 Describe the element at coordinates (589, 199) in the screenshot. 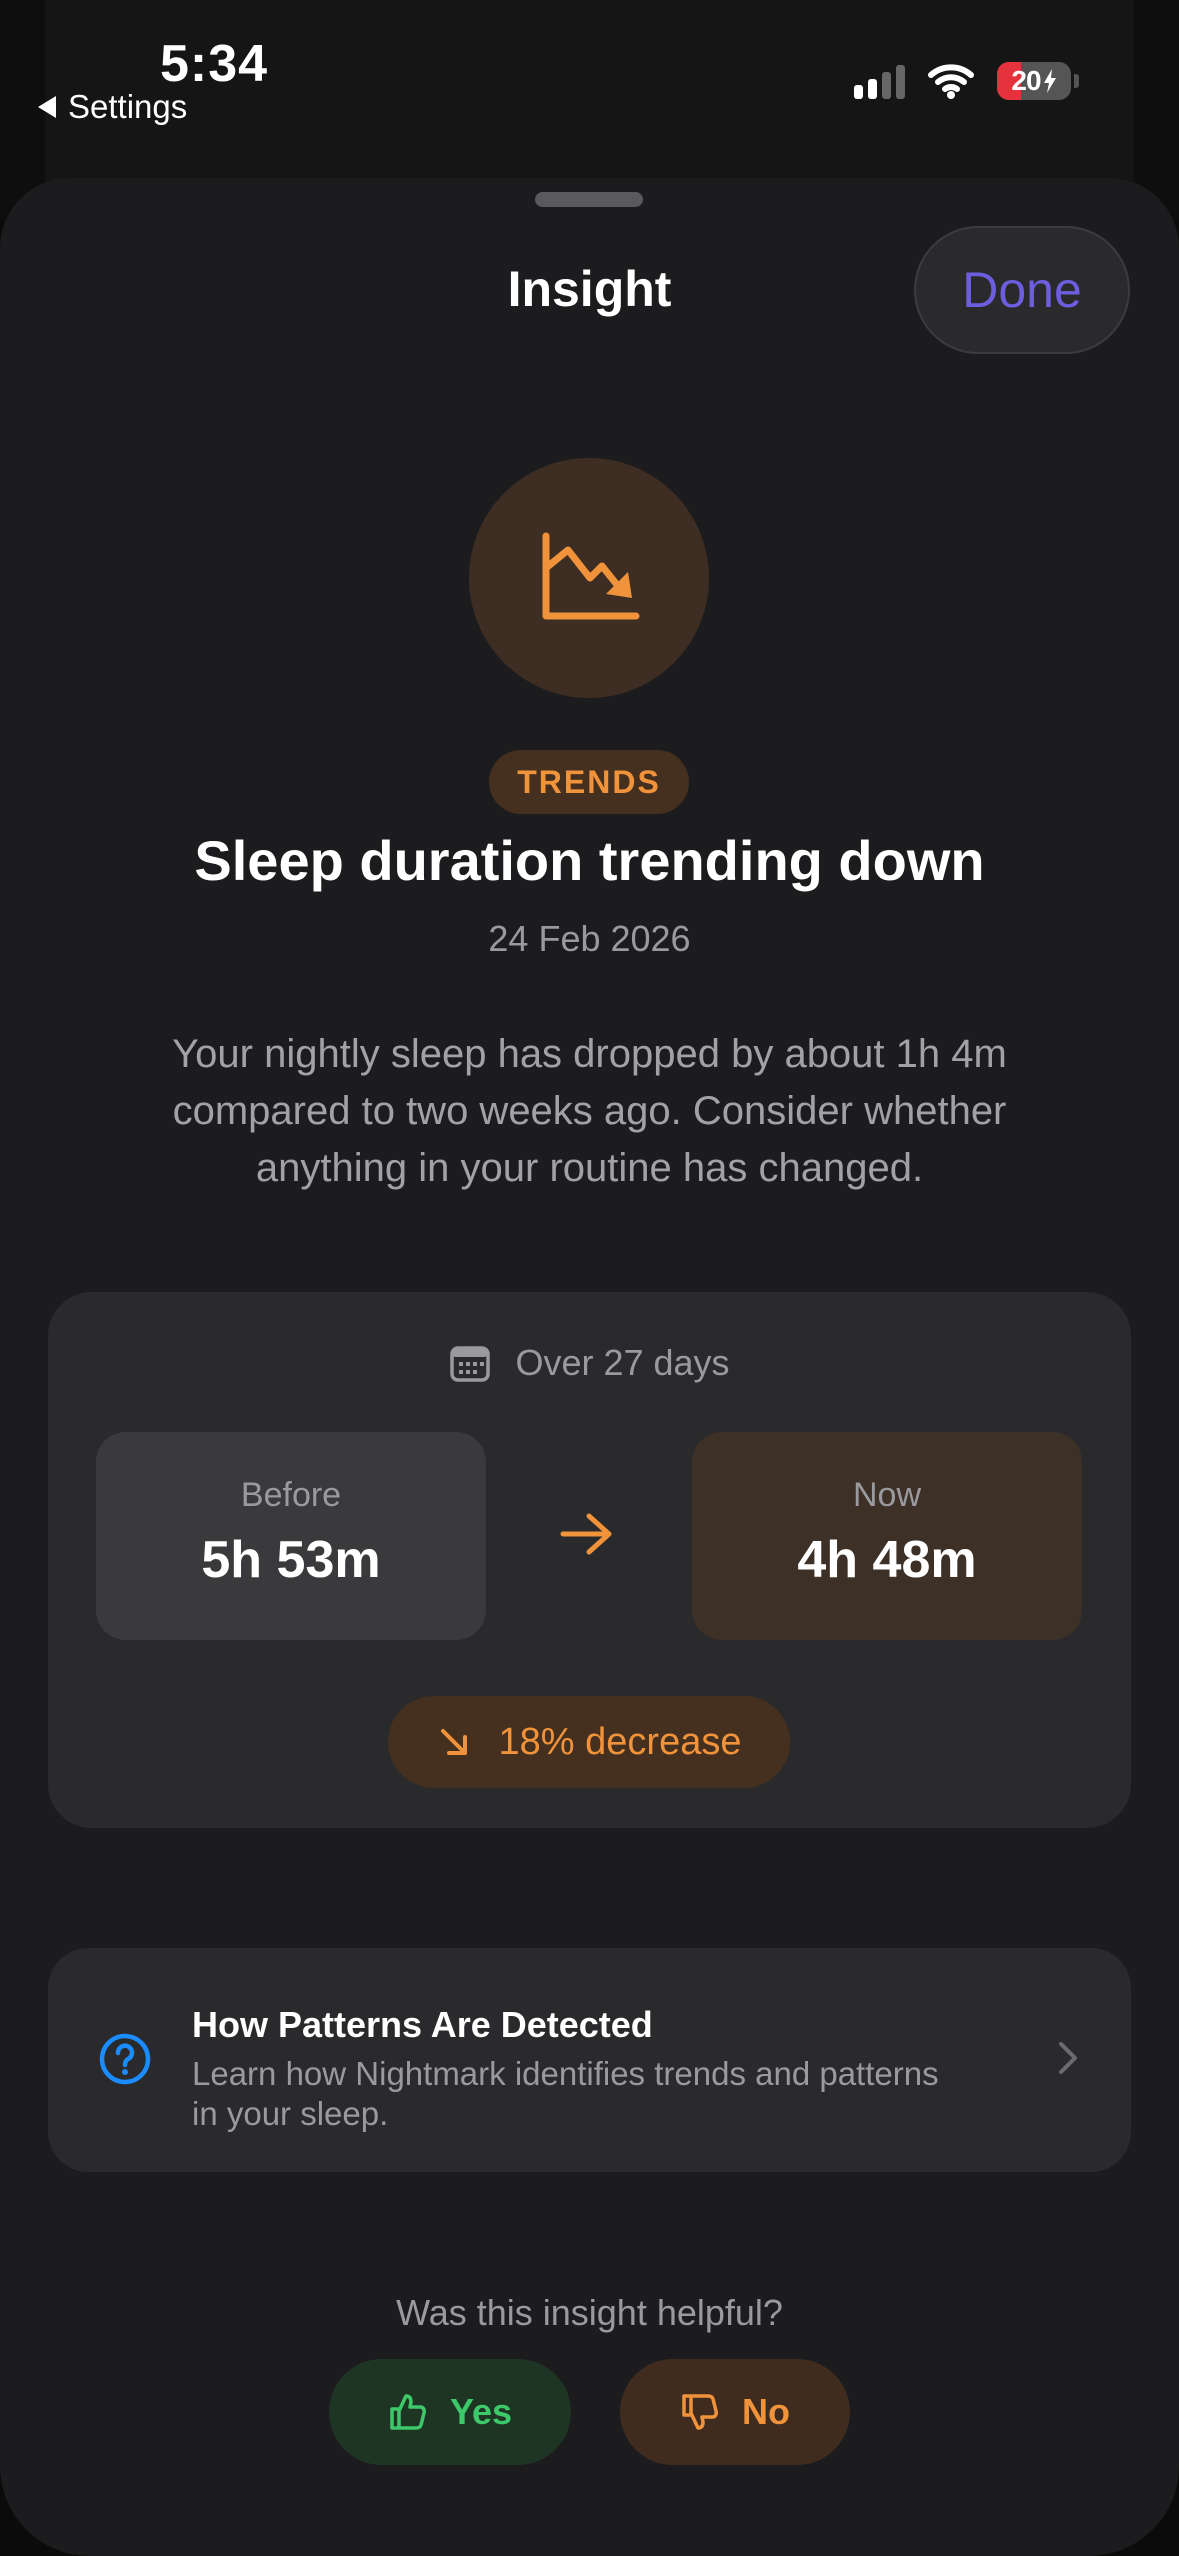

I see `sheet-grabber` at that location.